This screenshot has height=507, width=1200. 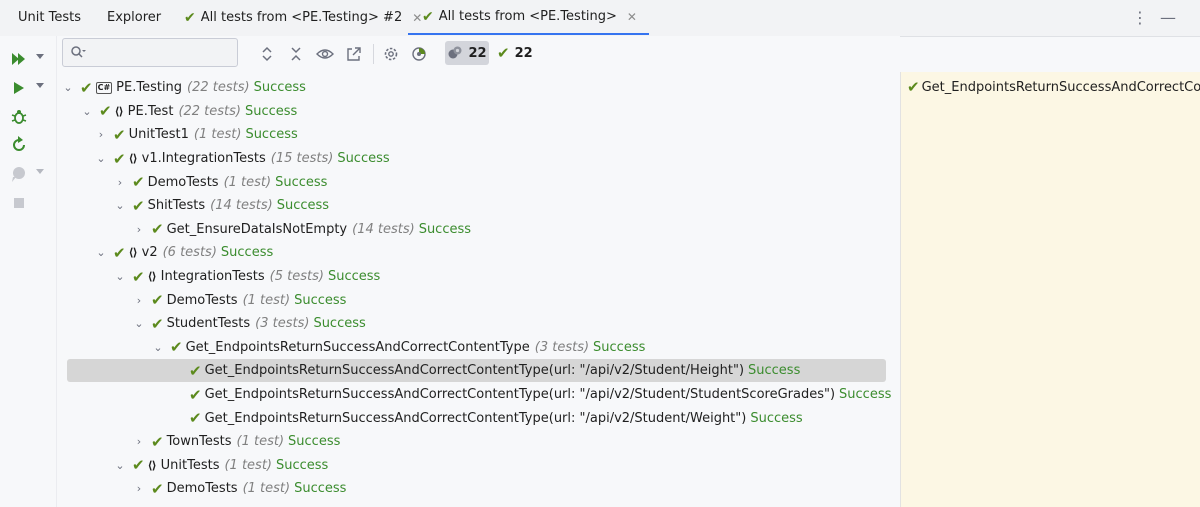 What do you see at coordinates (104, 87) in the screenshot?
I see `csharp-project-icon: C#` at bounding box center [104, 87].